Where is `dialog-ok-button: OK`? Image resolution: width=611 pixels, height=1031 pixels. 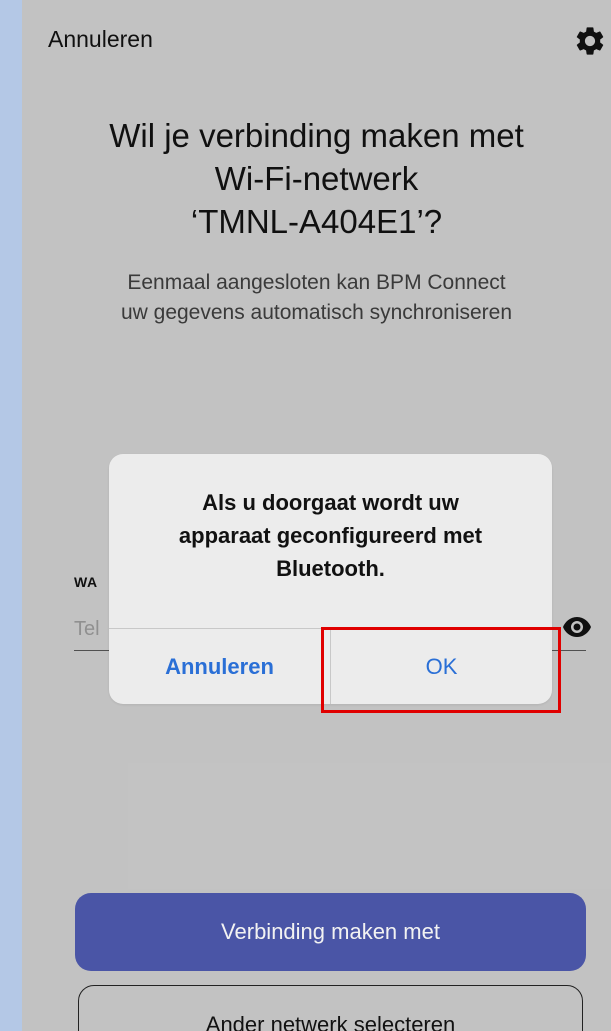
dialog-ok-button: OK is located at coordinates (441, 666).